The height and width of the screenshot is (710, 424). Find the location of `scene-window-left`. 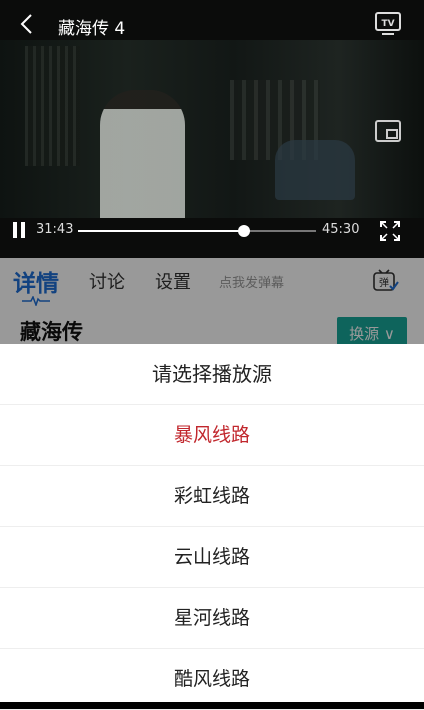

scene-window-left is located at coordinates (52, 106).